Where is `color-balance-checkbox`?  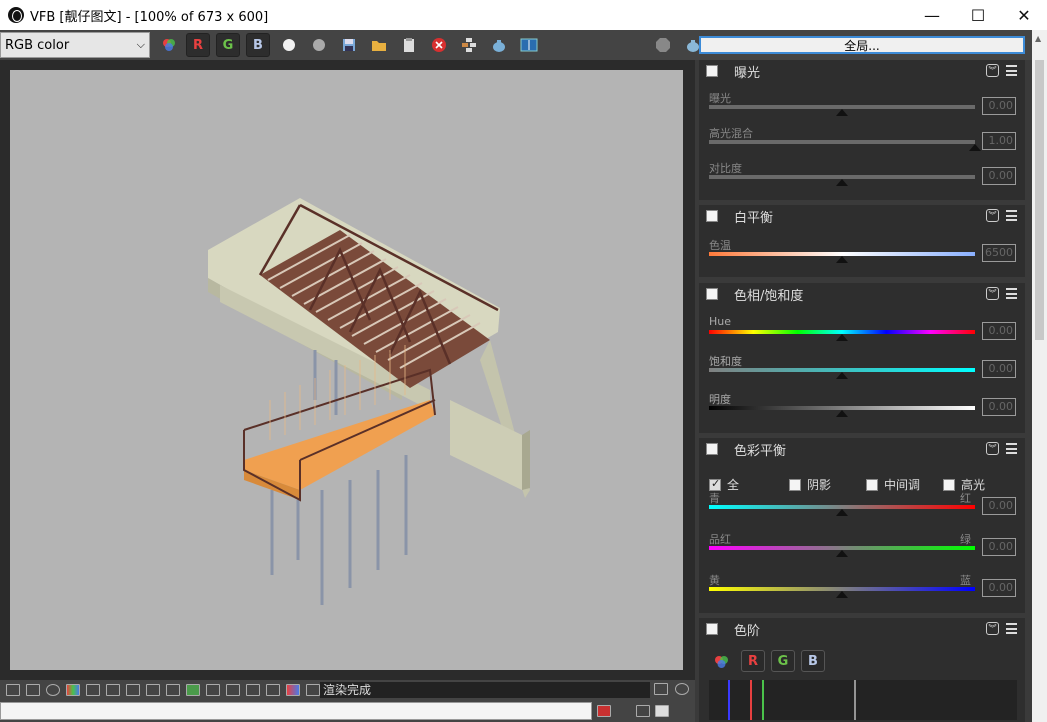 color-balance-checkbox is located at coordinates (712, 449).